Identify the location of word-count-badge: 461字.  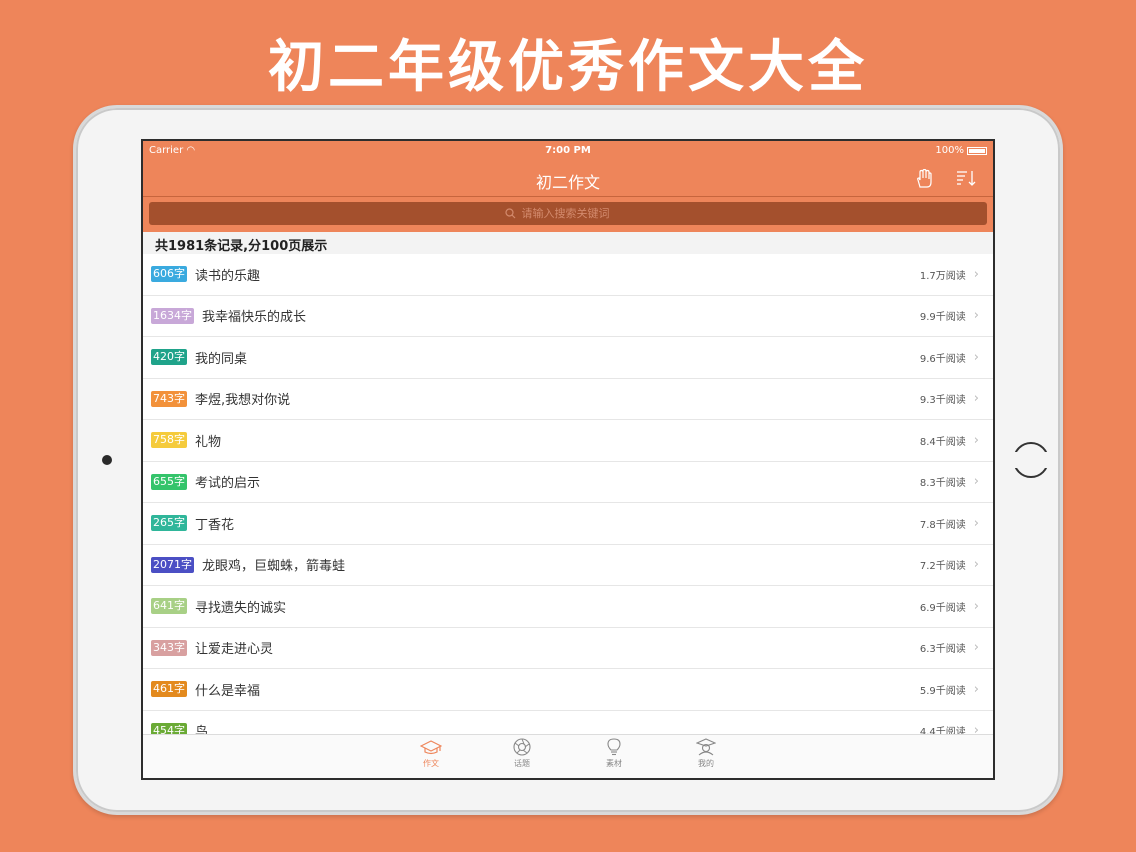
(169, 689).